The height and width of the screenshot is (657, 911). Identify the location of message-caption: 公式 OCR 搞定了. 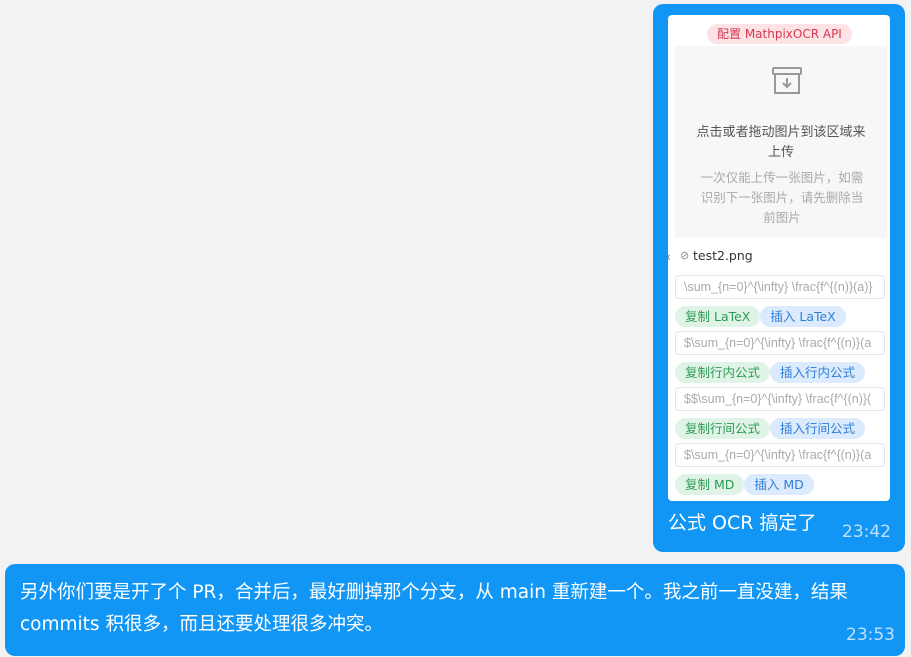
(742, 523).